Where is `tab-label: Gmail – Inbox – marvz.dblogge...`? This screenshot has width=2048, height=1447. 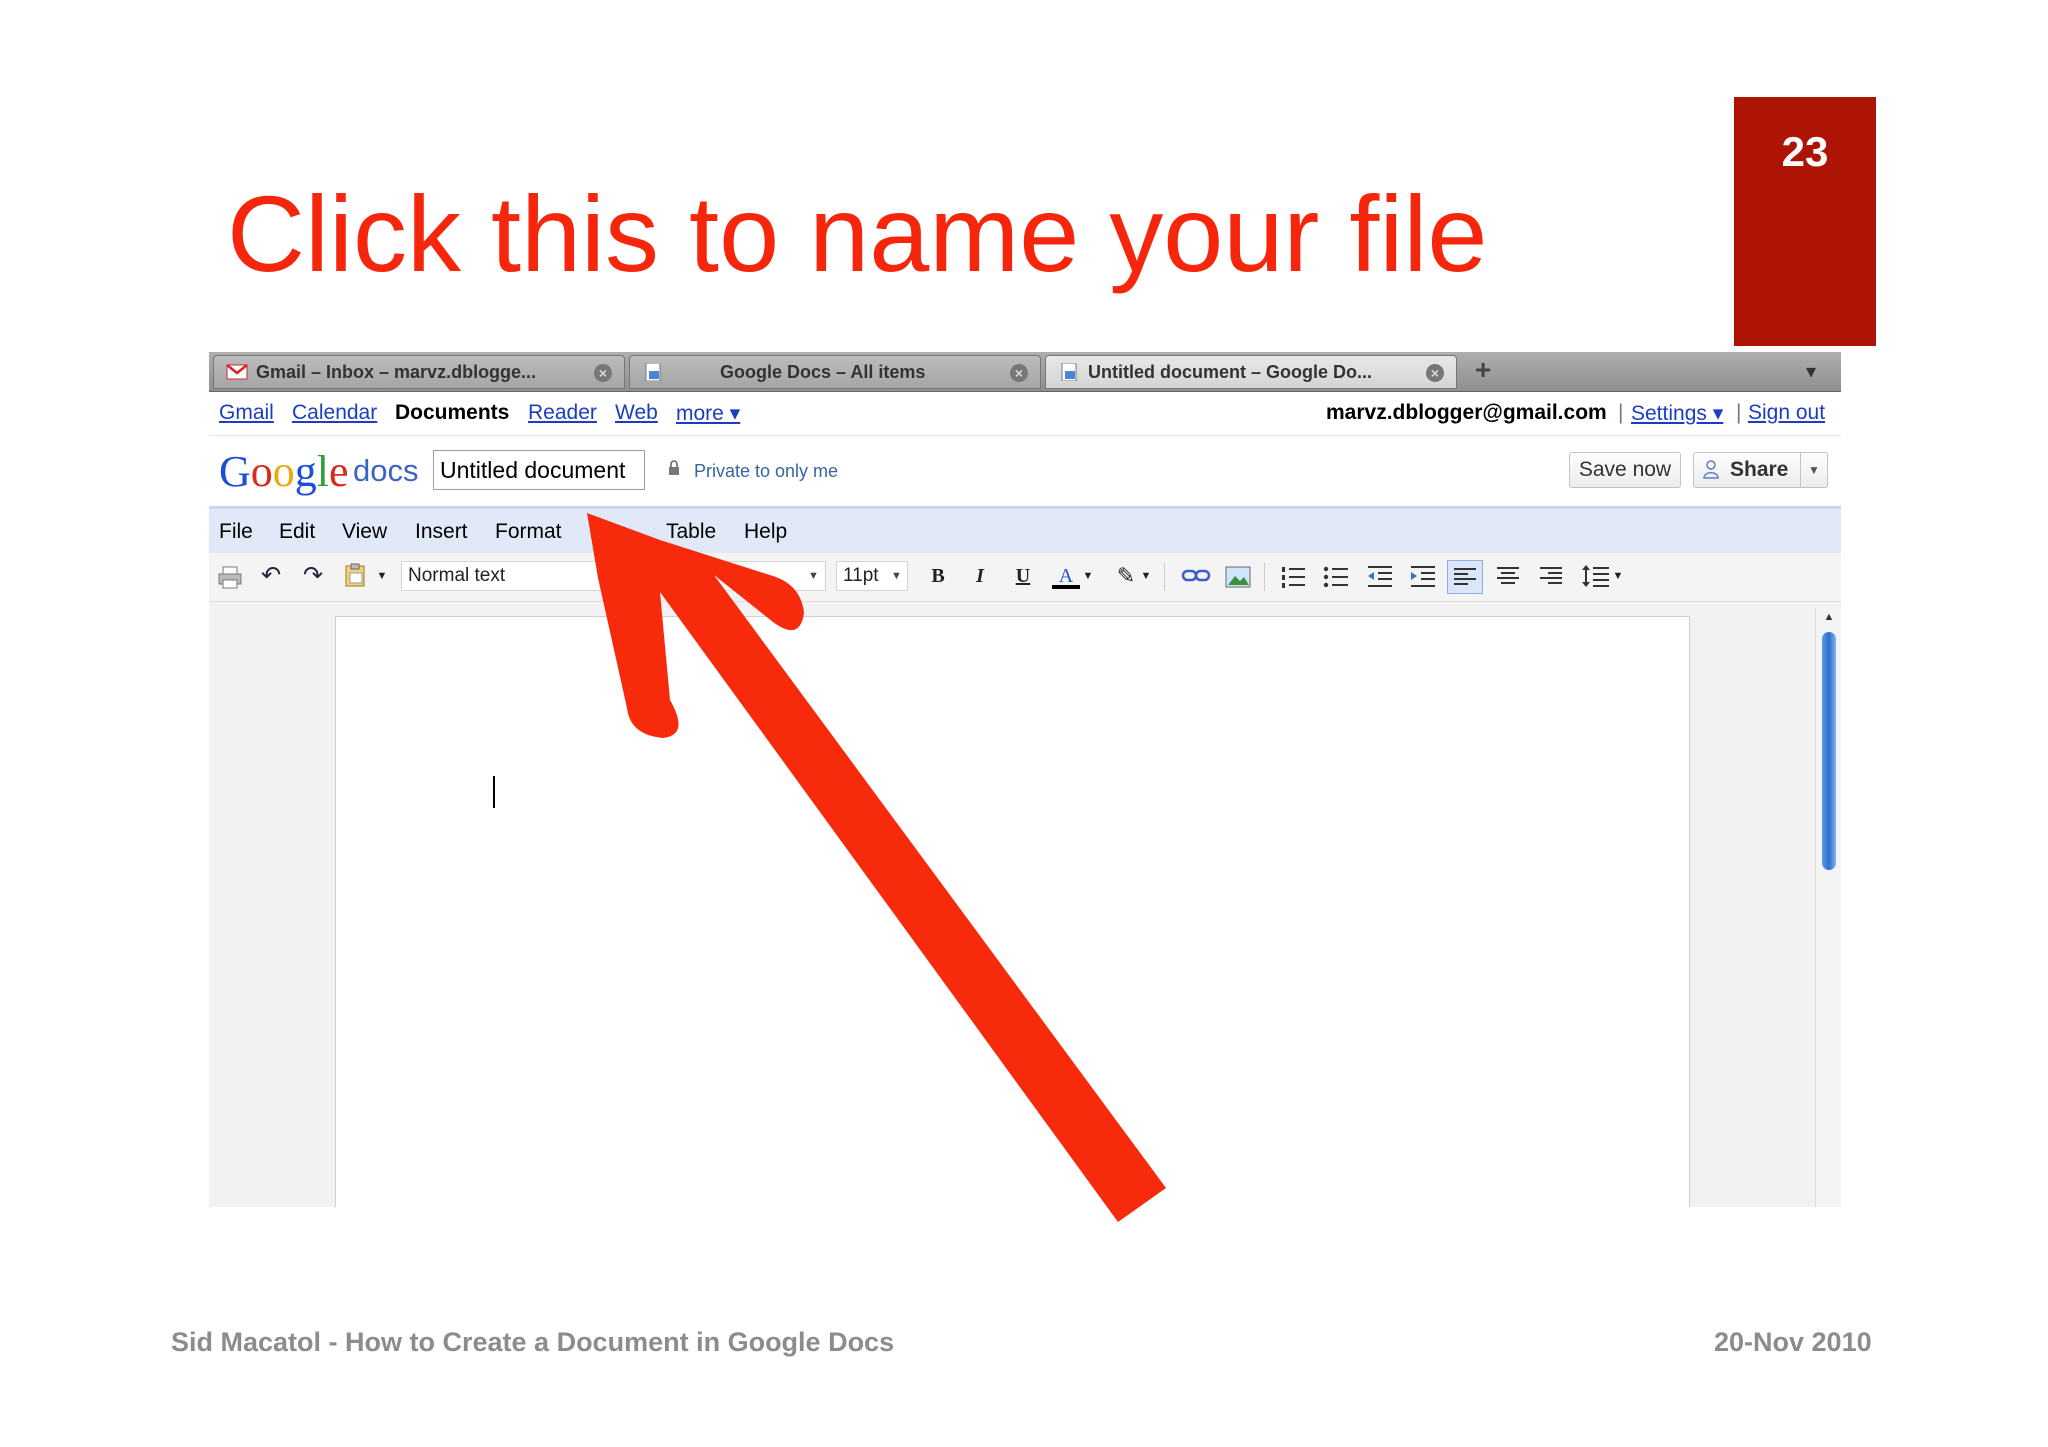 tab-label: Gmail – Inbox – marvz.dblogge... is located at coordinates (396, 372).